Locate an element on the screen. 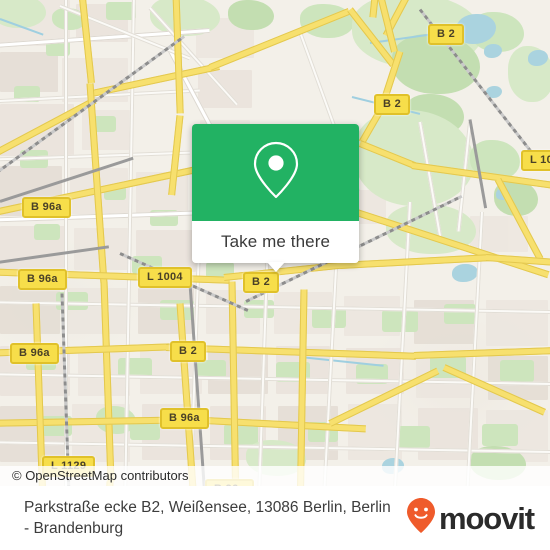  popup-pointer-tail is located at coordinates (275, 267).